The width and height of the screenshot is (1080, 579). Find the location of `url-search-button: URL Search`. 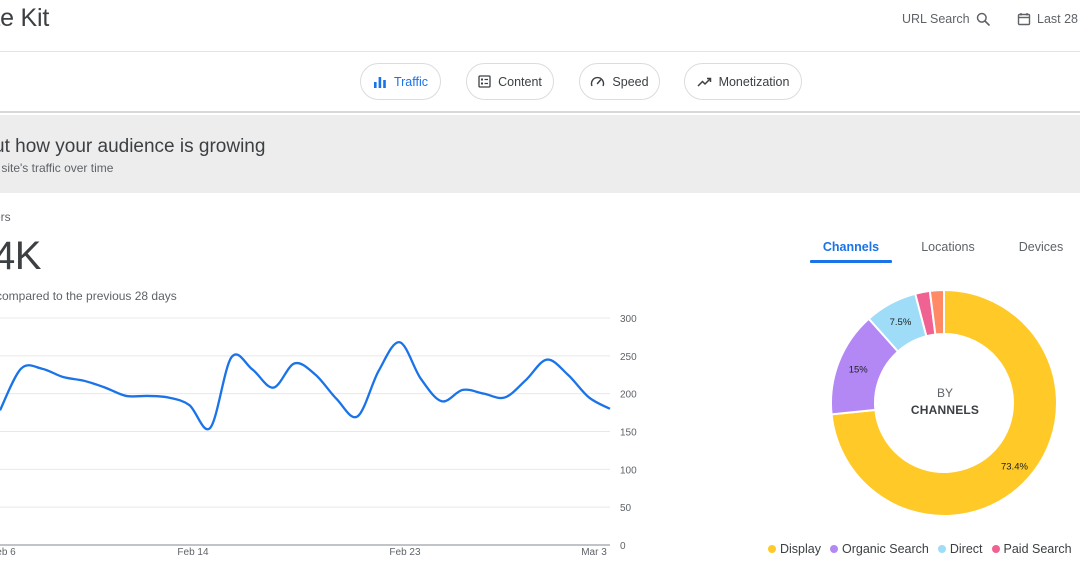

url-search-button: URL Search is located at coordinates (946, 19).